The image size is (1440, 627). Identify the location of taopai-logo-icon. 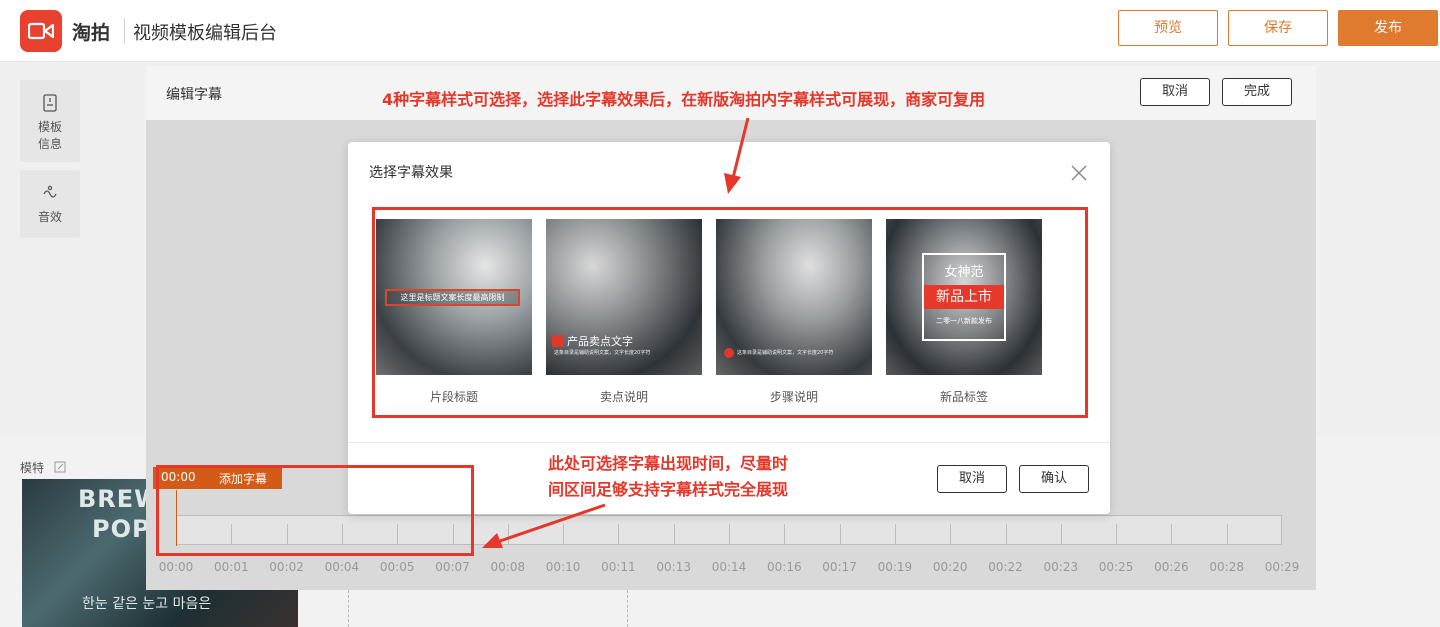
(41, 31).